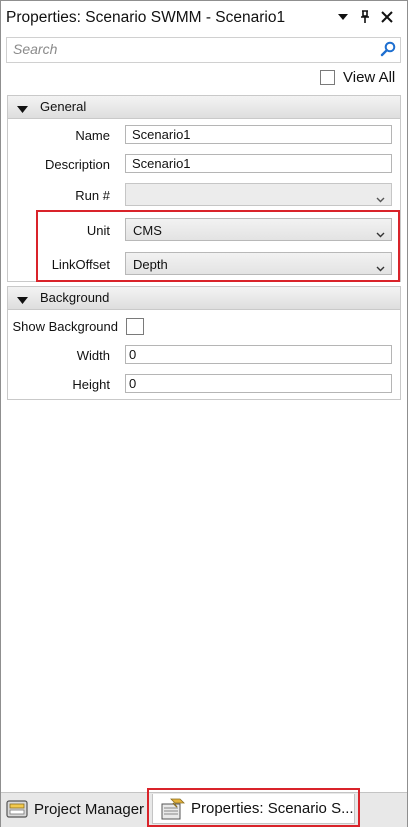 The height and width of the screenshot is (827, 408). What do you see at coordinates (65, 326) in the screenshot?
I see `show-background-label: Show Background` at bounding box center [65, 326].